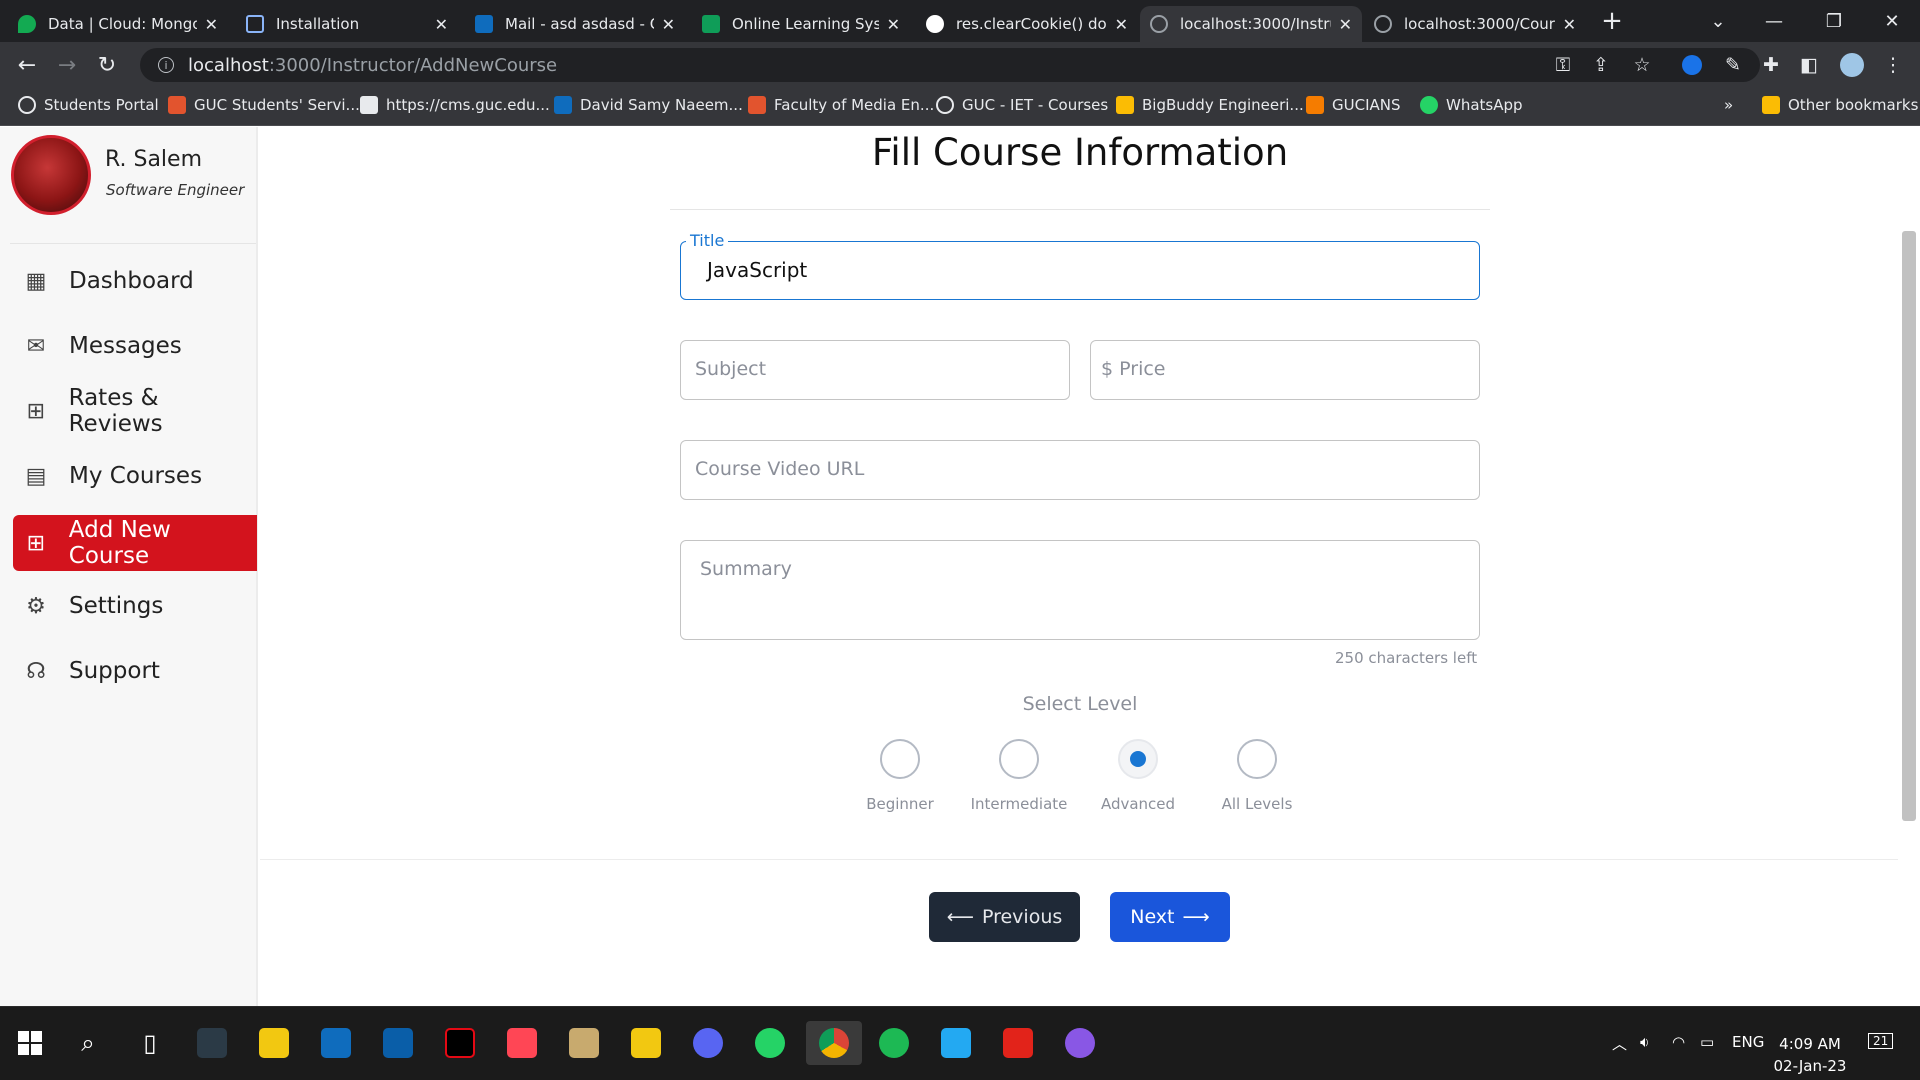  Describe the element at coordinates (1471, 105) in the screenshot. I see `bookmark-item: WhatsApp` at that location.